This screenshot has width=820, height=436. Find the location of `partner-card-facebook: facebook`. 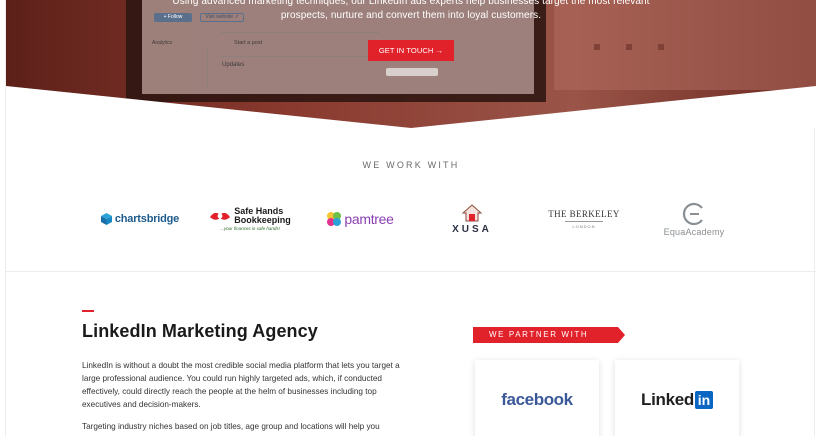

partner-card-facebook: facebook is located at coordinates (537, 398).